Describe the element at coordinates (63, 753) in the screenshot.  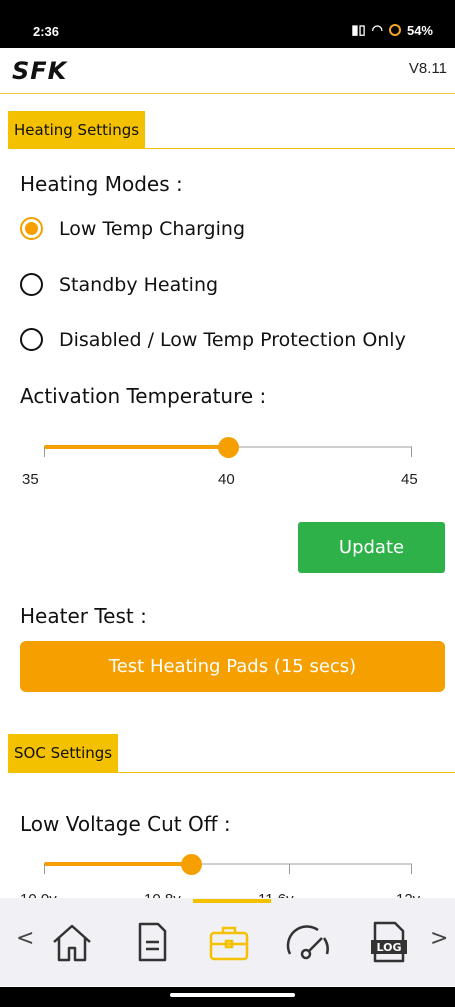
I see `soc-settings-tab: SOC Settings` at that location.